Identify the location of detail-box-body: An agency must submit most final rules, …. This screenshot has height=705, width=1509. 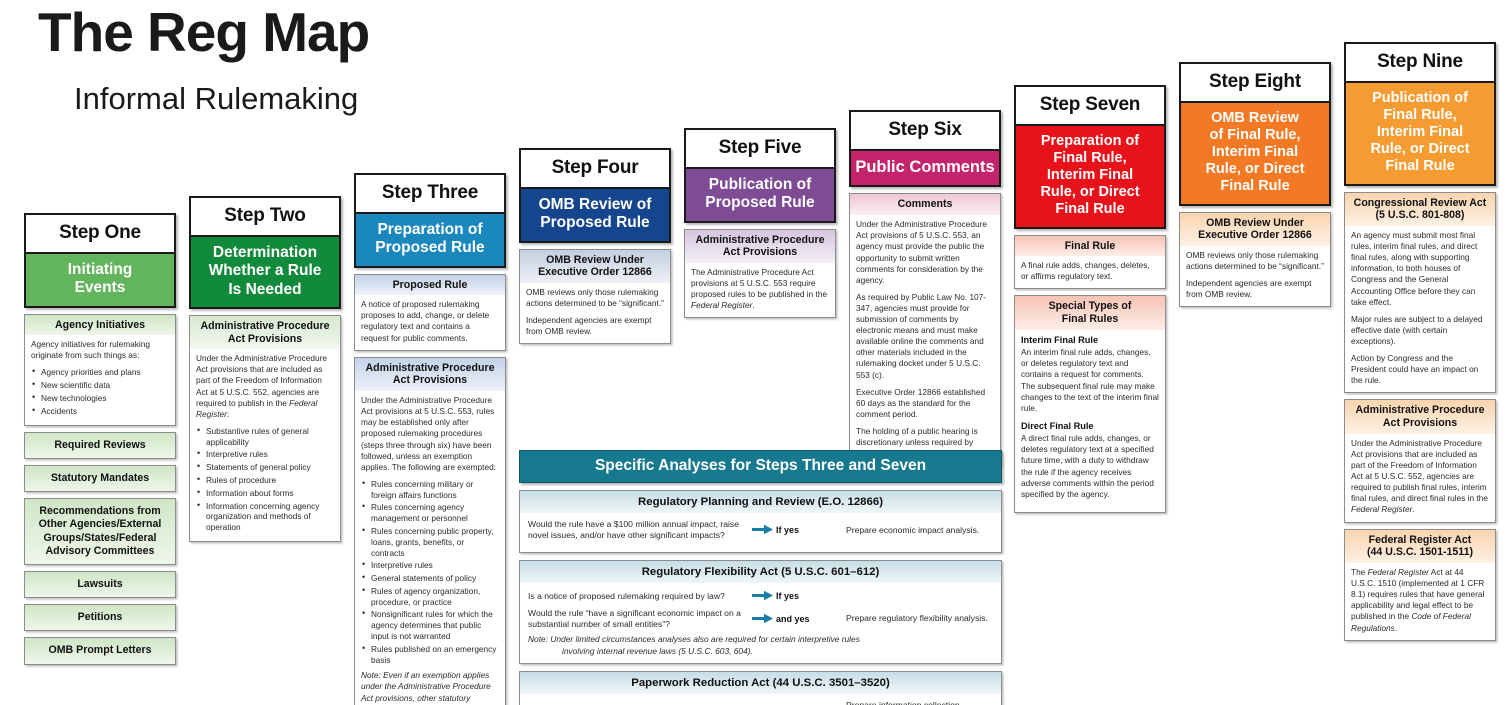
(1420, 309).